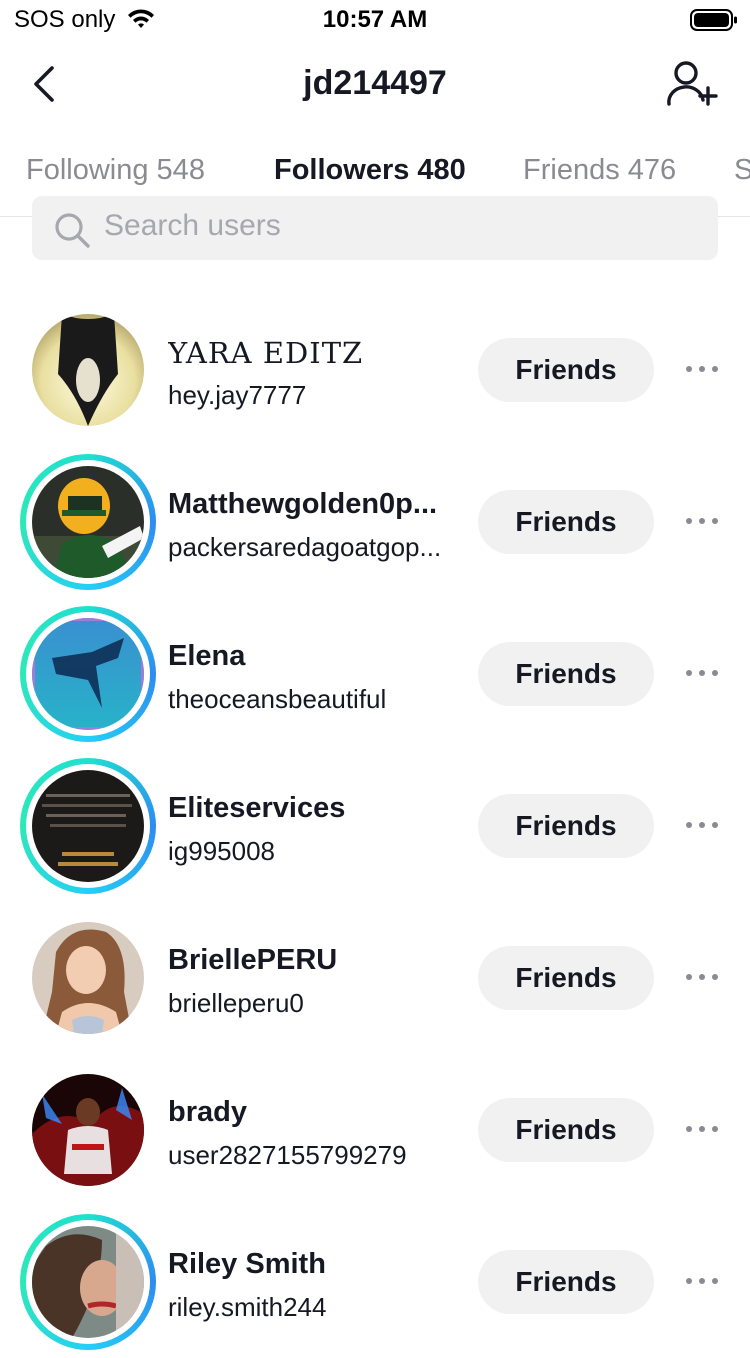 The width and height of the screenshot is (750, 1358). I want to click on list-item: BriellePERU brielleperu0 Friends, so click(375, 978).